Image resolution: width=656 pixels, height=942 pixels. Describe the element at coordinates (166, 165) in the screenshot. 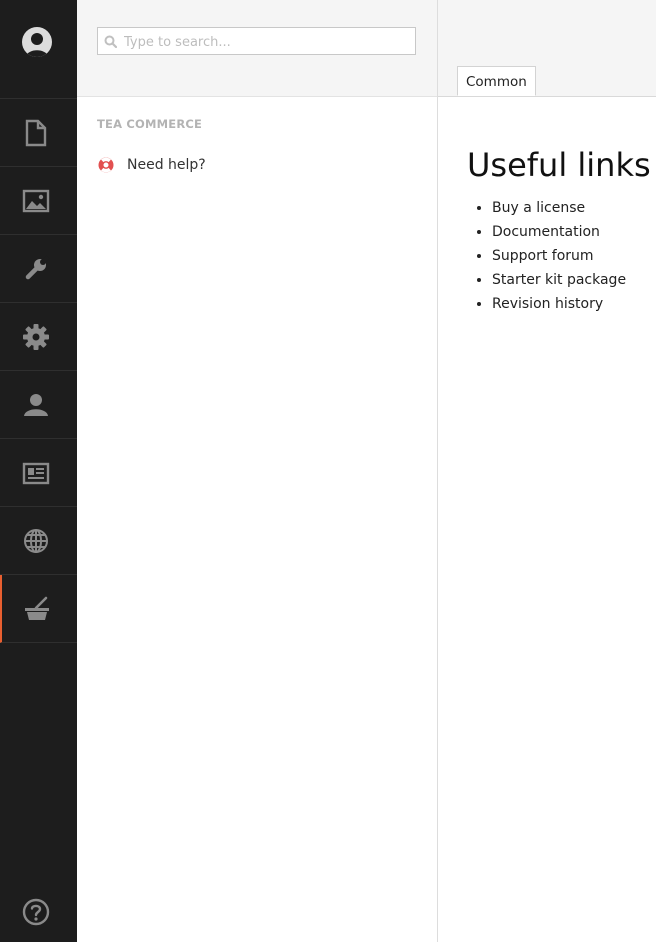

I see `tree-node-label: Need help?` at that location.